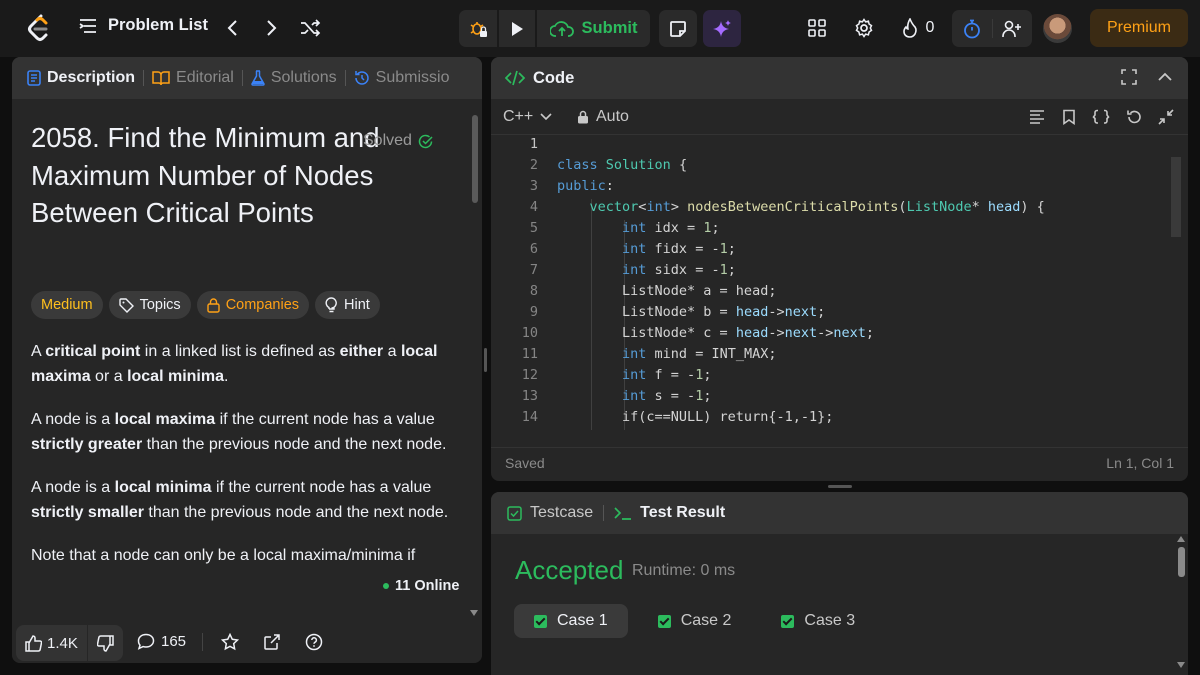 The image size is (1200, 675). I want to click on problem-list-link: Problem List, so click(143, 25).